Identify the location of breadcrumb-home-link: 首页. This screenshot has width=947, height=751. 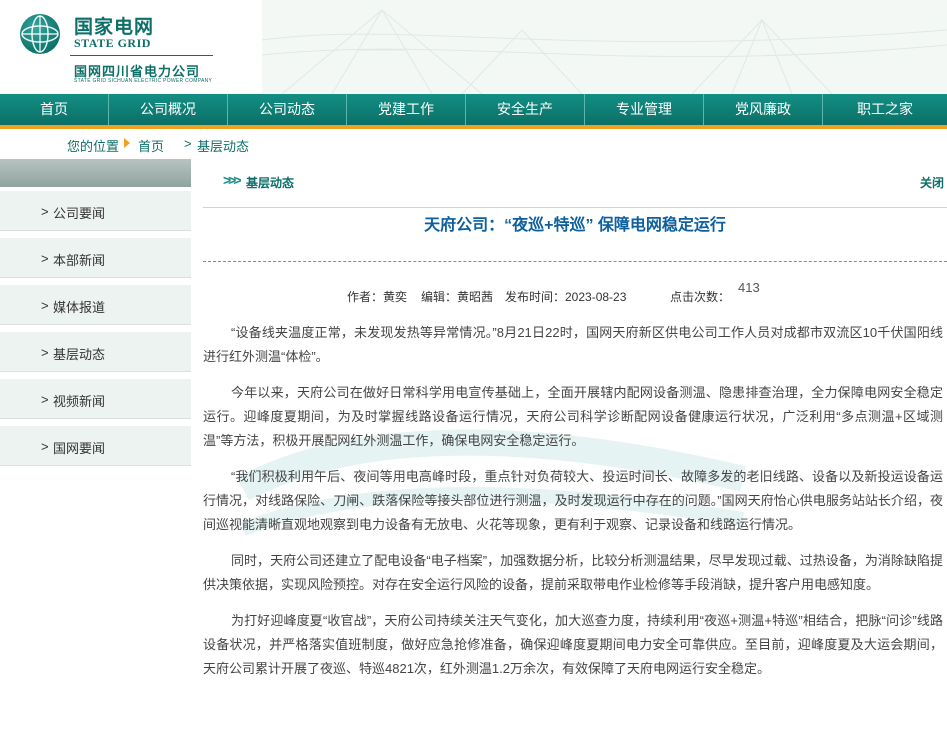
(151, 145).